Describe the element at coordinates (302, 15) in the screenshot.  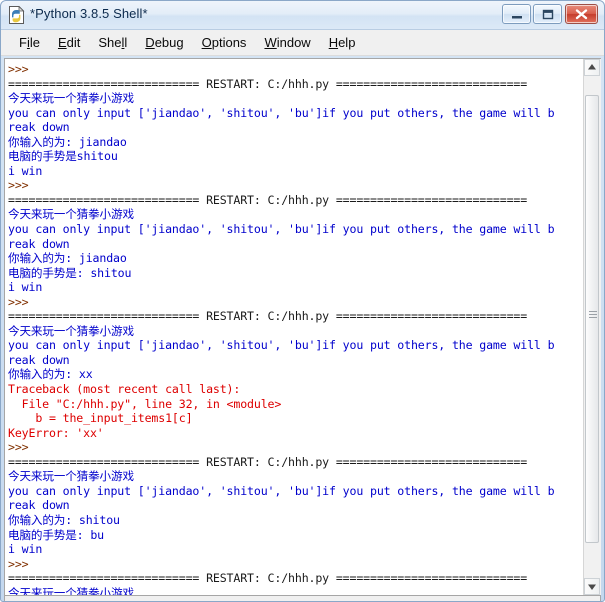
I see `title-bar: *Python 3.8.5 Shell*` at that location.